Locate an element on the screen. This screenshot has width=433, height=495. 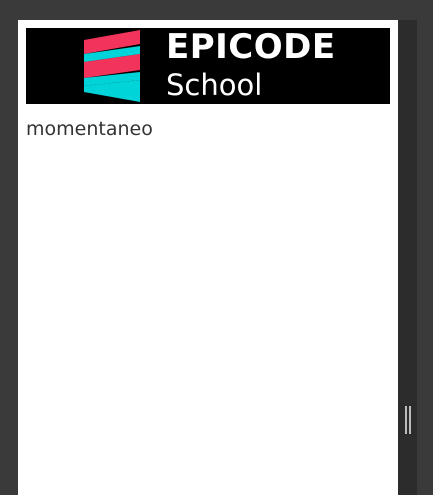
logo-text: EPICODE School is located at coordinates (251, 64).